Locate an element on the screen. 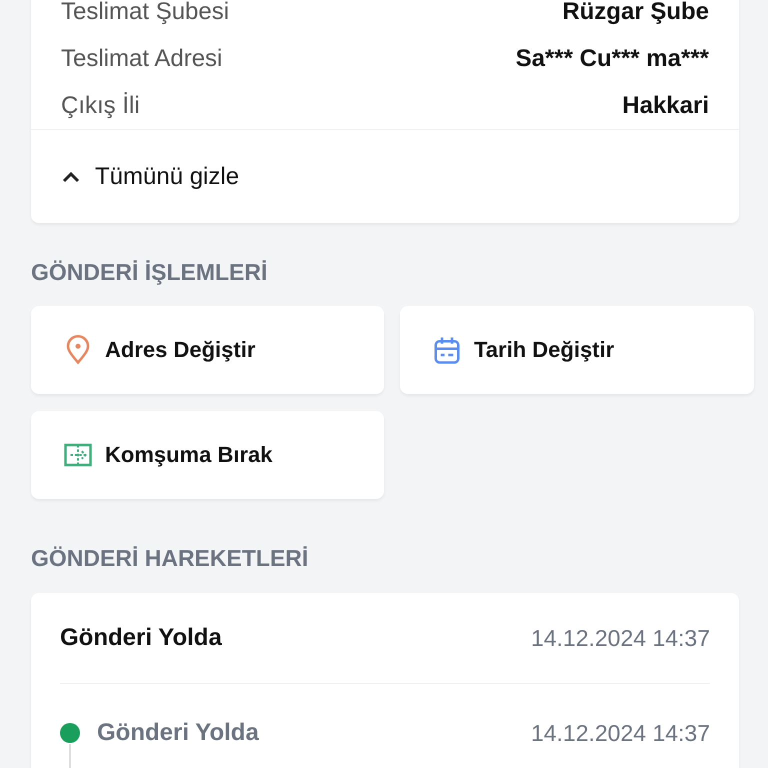  detail-value: Hakkari is located at coordinates (665, 106).